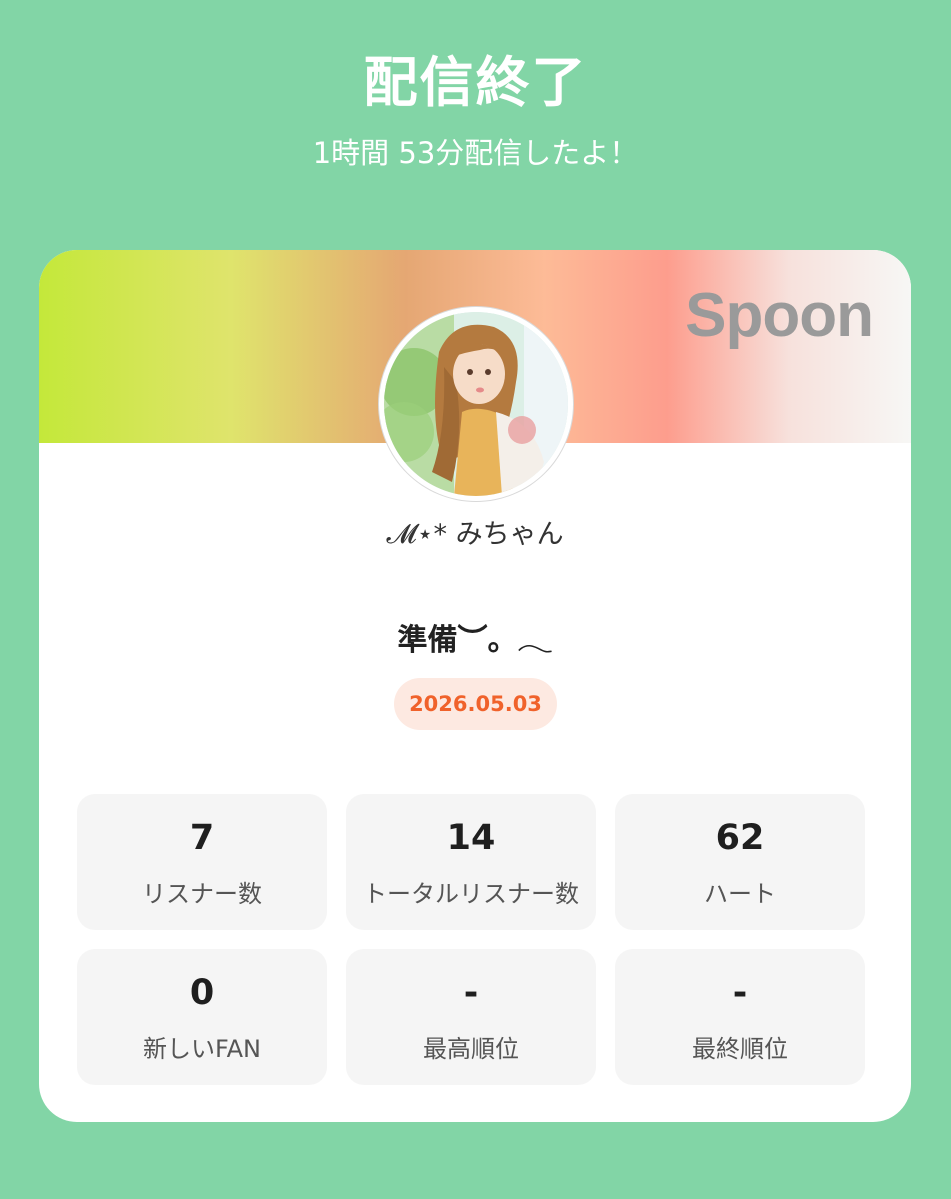 The height and width of the screenshot is (1199, 951). Describe the element at coordinates (202, 1049) in the screenshot. I see `stat-label: 新しいFAN` at that location.